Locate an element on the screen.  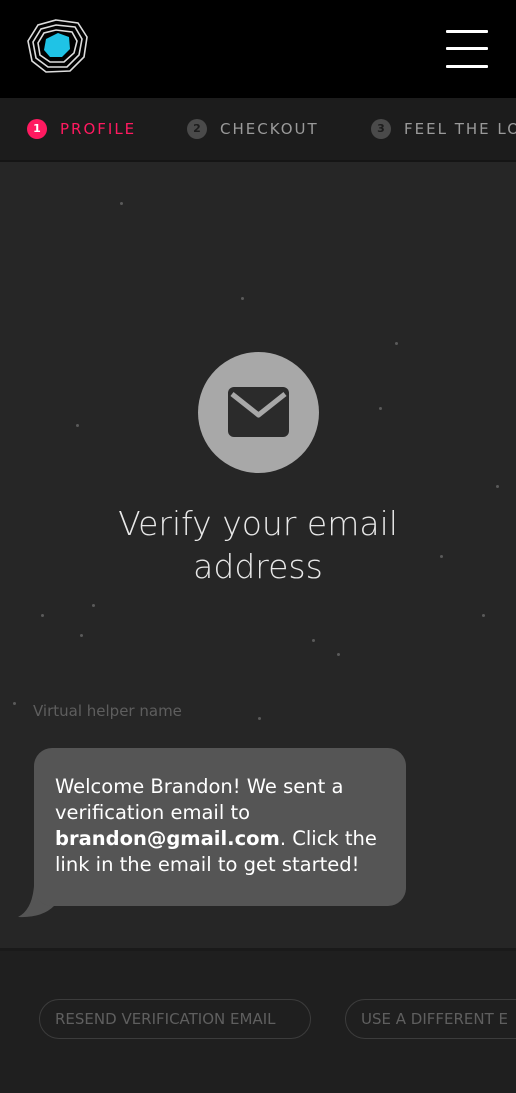
step-label: CHECKOUT is located at coordinates (269, 129).